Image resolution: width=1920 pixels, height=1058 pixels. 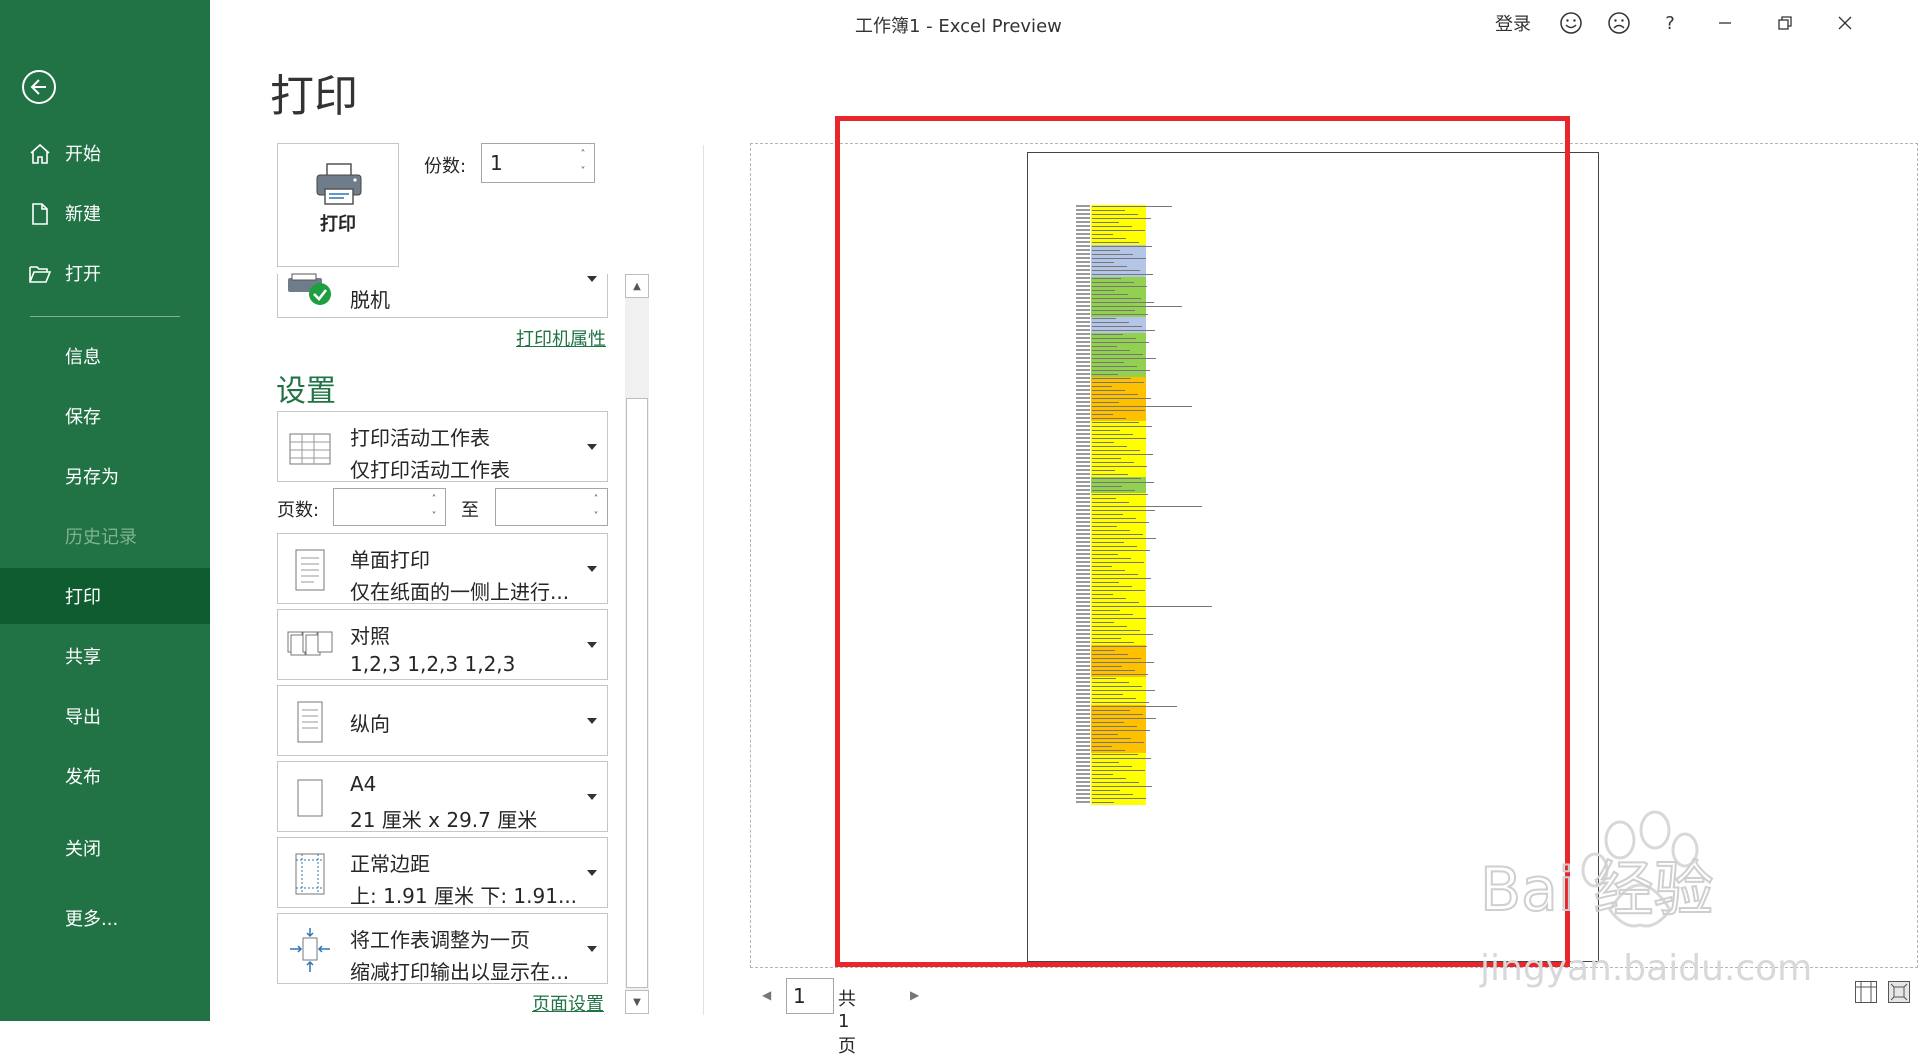 I want to click on scrollbar-track, so click(x=637, y=644).